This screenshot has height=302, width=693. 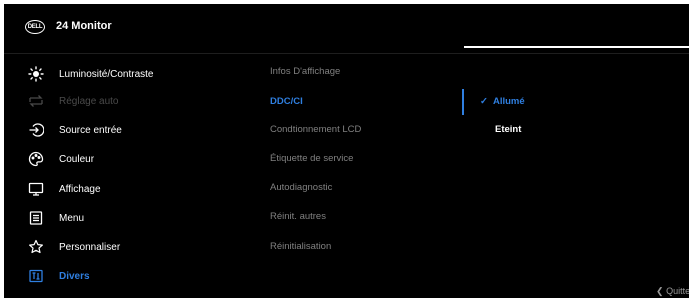 What do you see at coordinates (677, 291) in the screenshot?
I see `quit-label: Quitte` at bounding box center [677, 291].